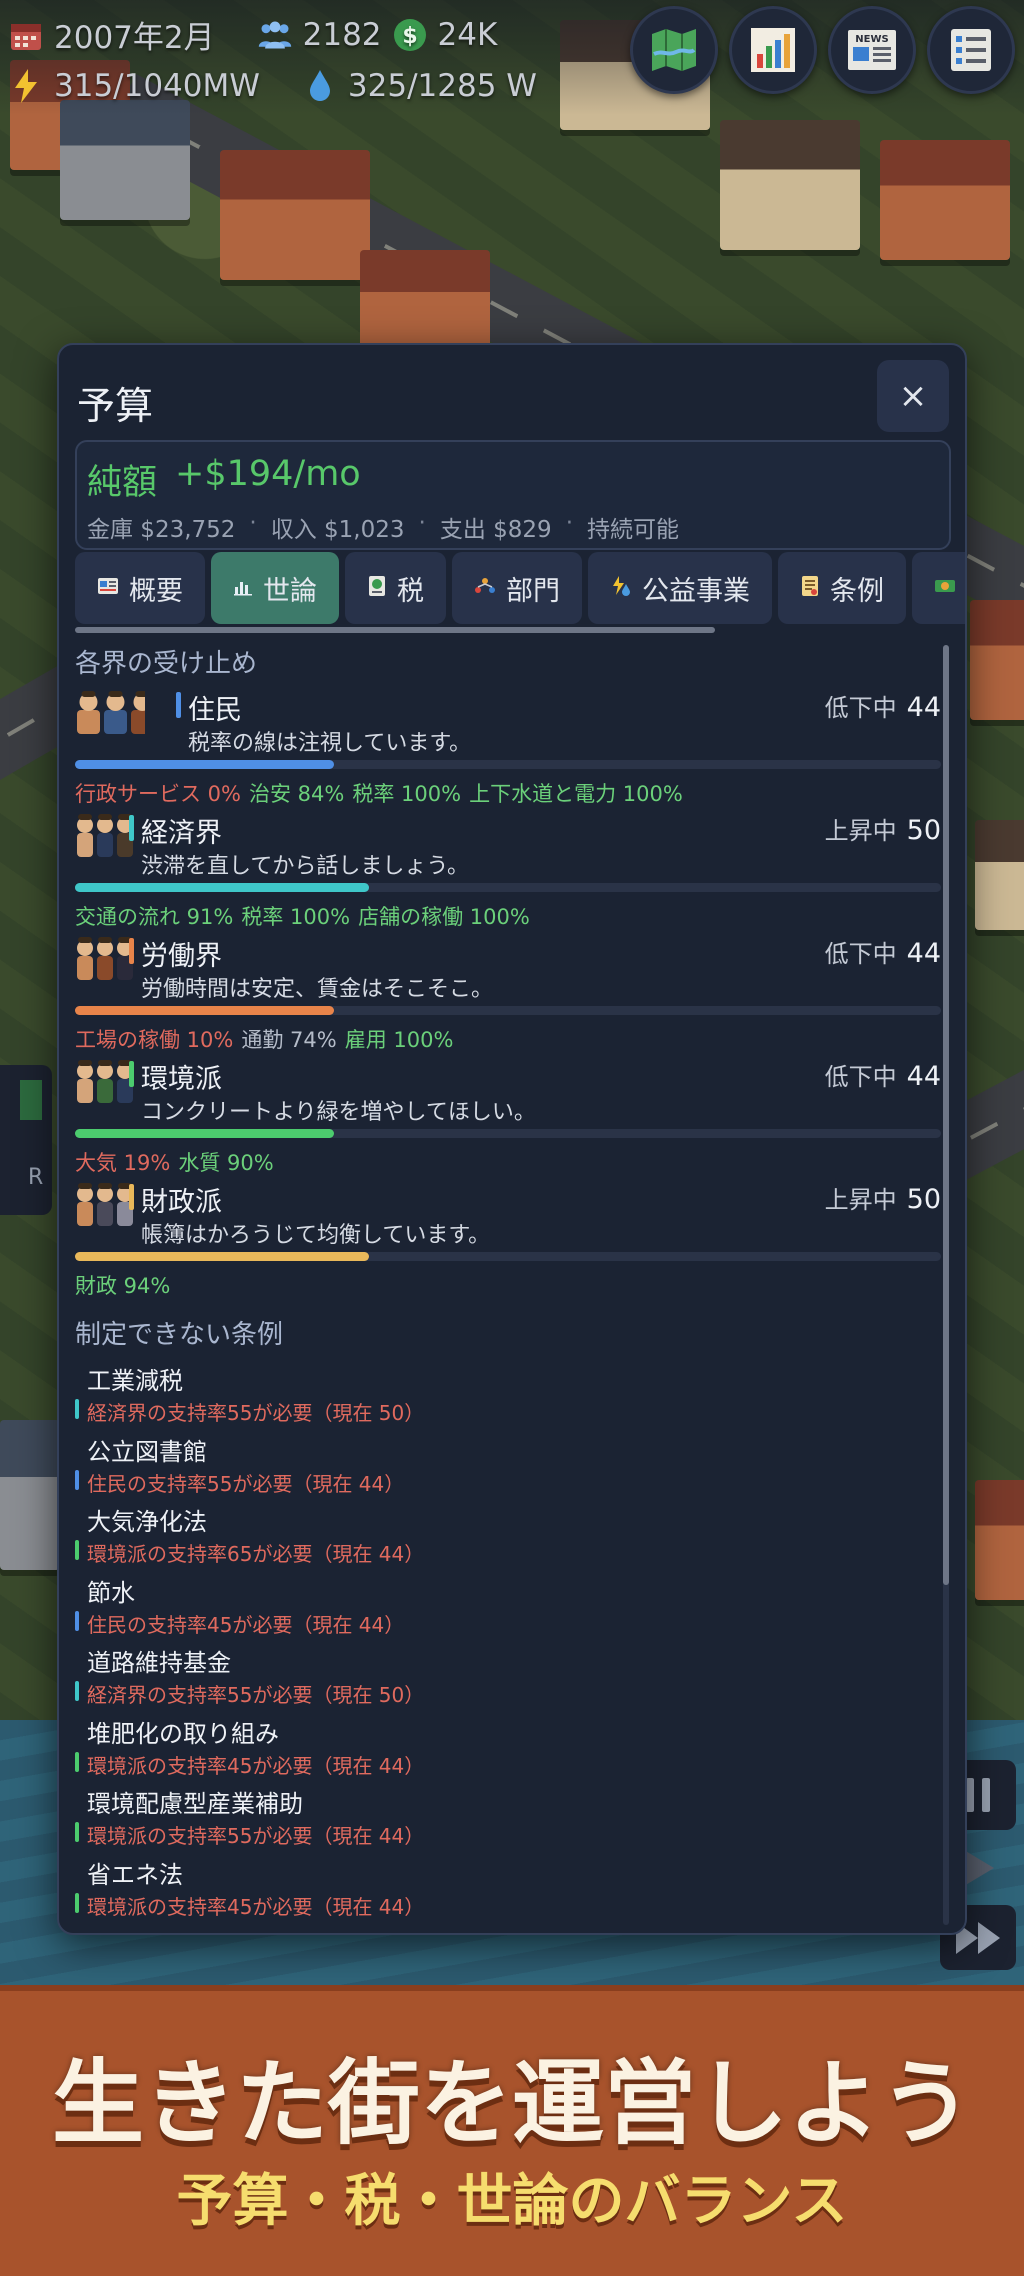  Describe the element at coordinates (508, 1678) in the screenshot. I see `locked-ordinance-item: 道路維持基金 経済界の支持率55が必要（現在 50）` at that location.